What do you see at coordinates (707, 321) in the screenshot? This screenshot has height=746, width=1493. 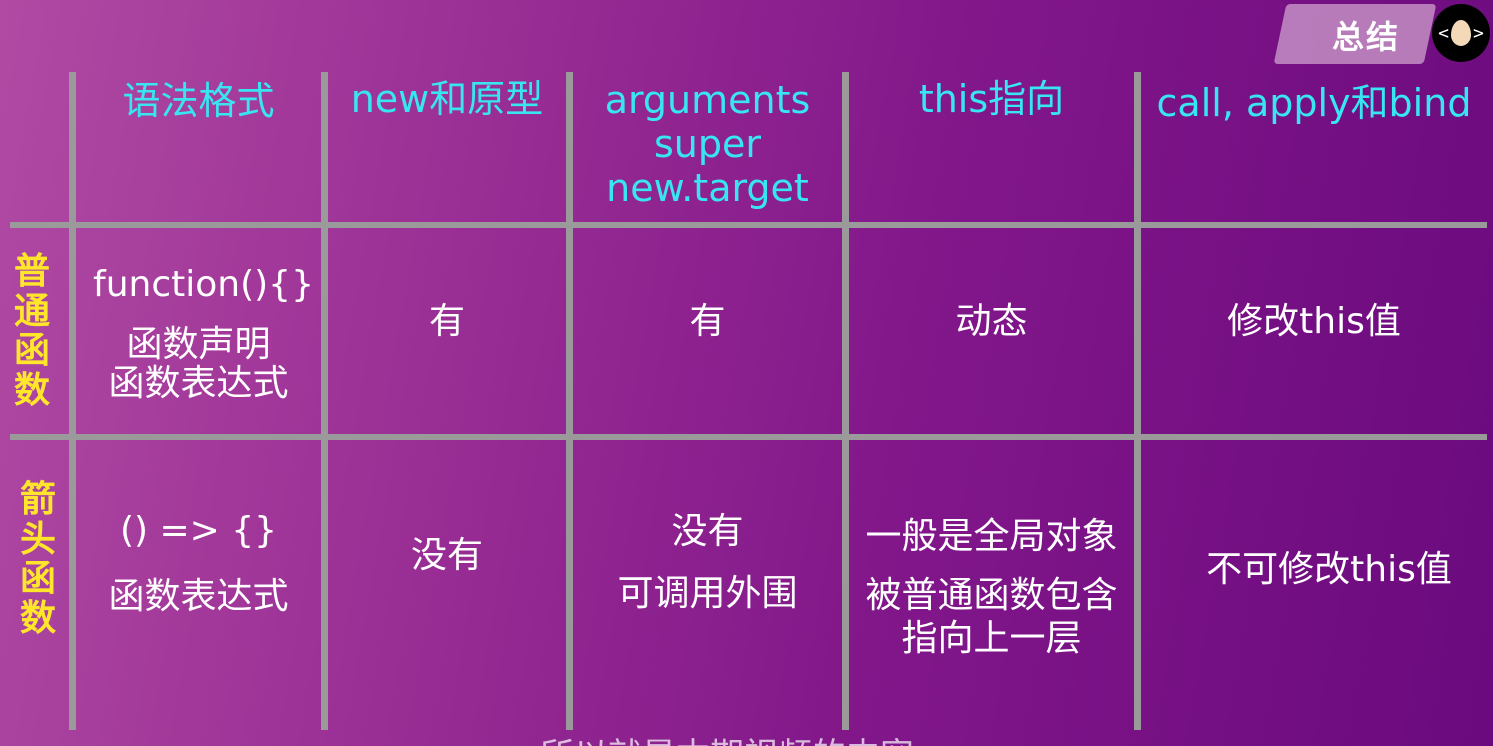 I see `normal-arguments: 有` at bounding box center [707, 321].